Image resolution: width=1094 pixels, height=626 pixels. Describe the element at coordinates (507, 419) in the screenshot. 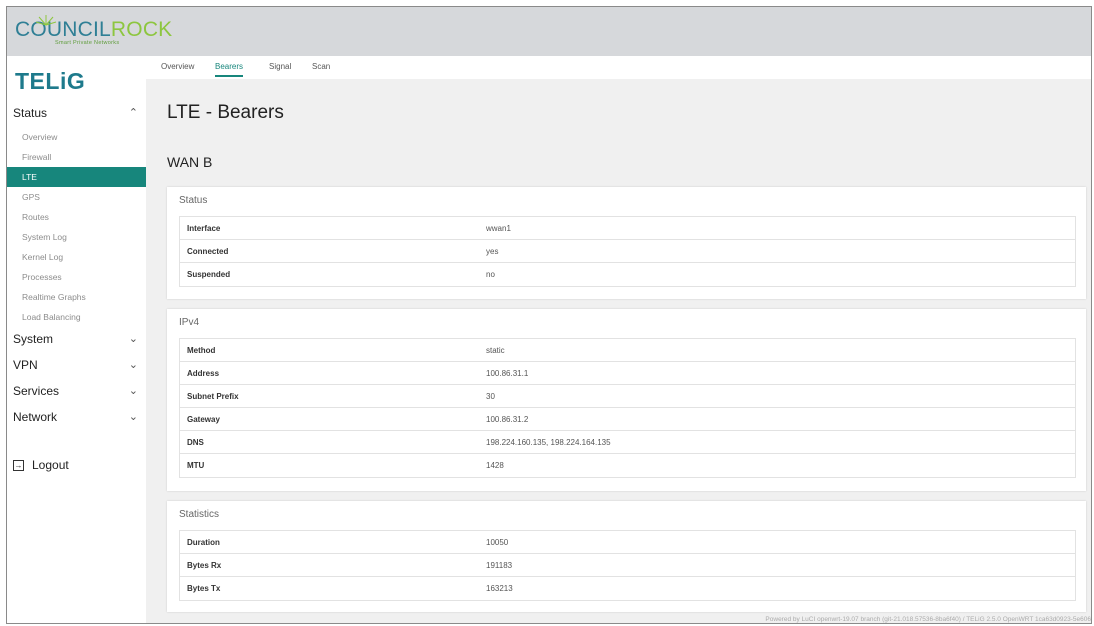

I see `row-value: 100.86.31.2` at that location.